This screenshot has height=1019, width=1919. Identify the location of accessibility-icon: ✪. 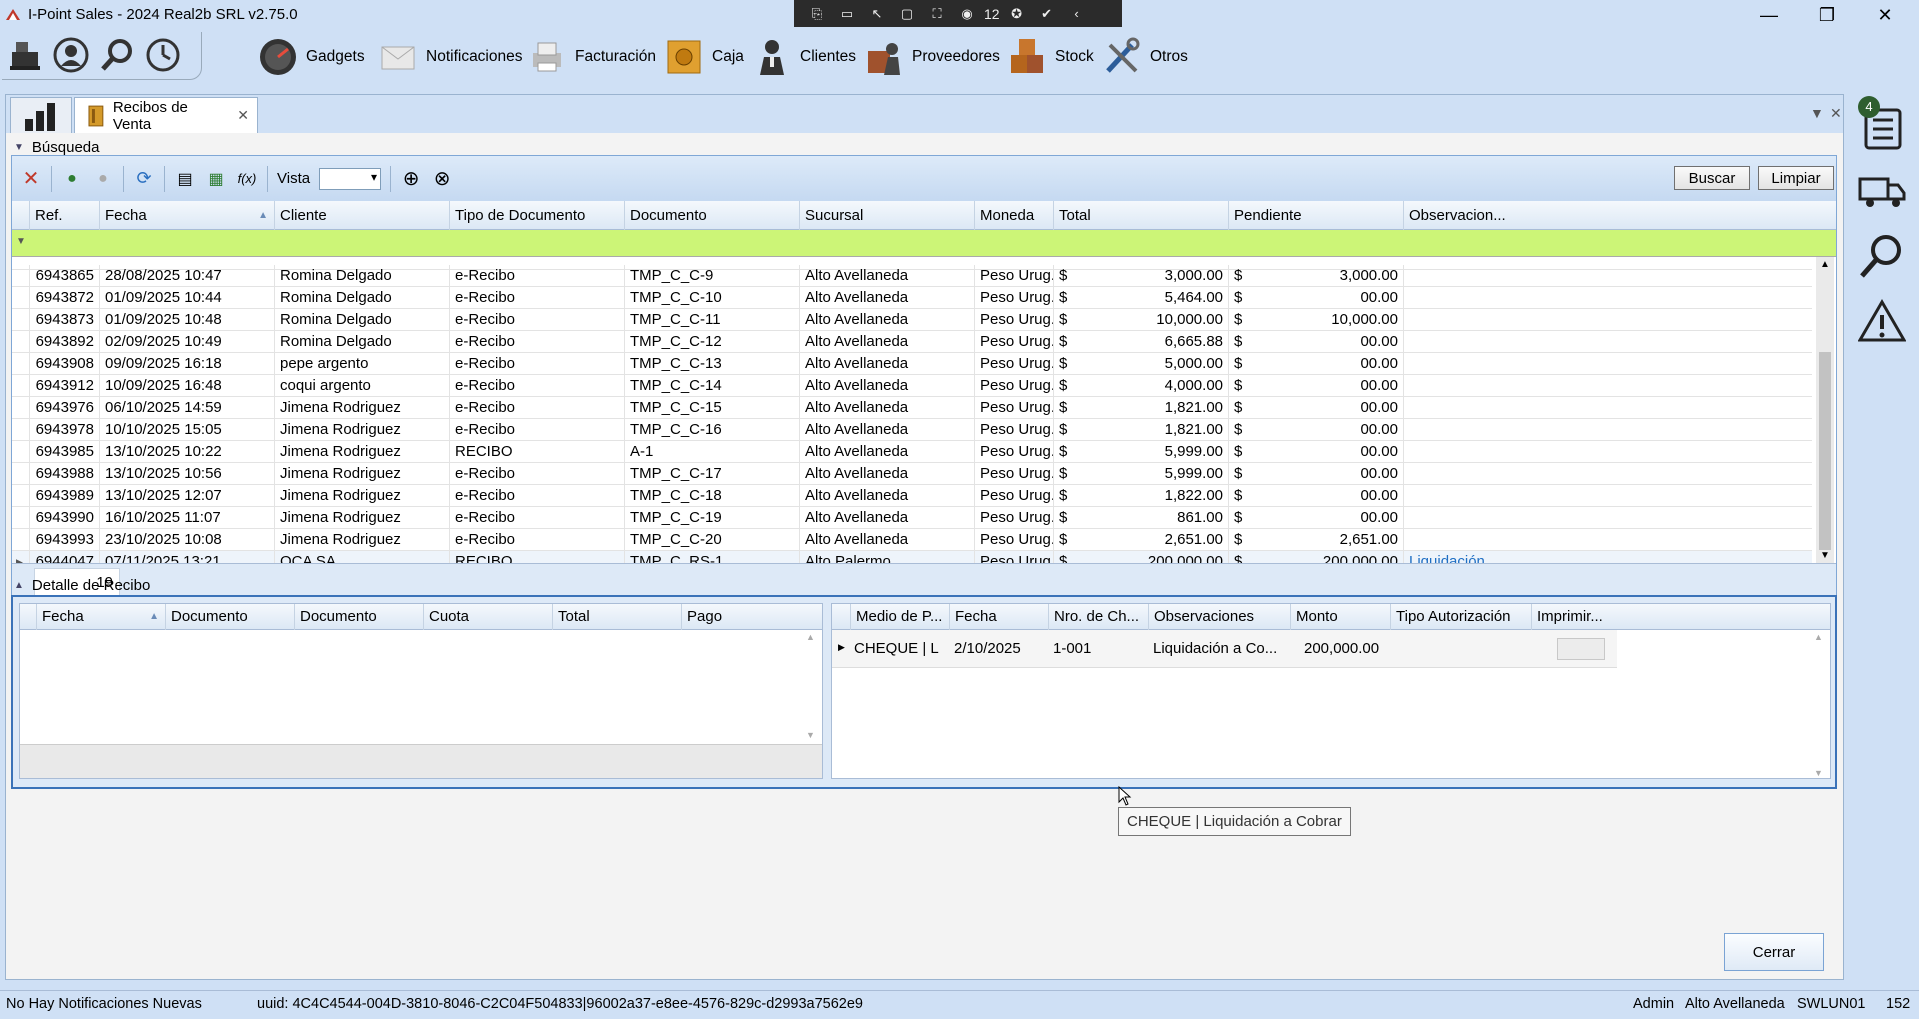
(1017, 14).